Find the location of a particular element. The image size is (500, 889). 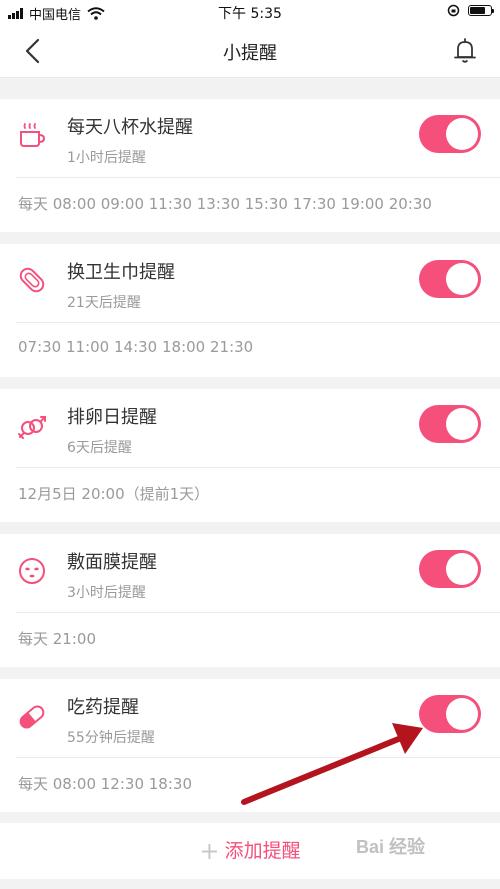

reminder-card: 敷面膜提醒 3小时后提醒 每天 21:00 is located at coordinates (250, 600).